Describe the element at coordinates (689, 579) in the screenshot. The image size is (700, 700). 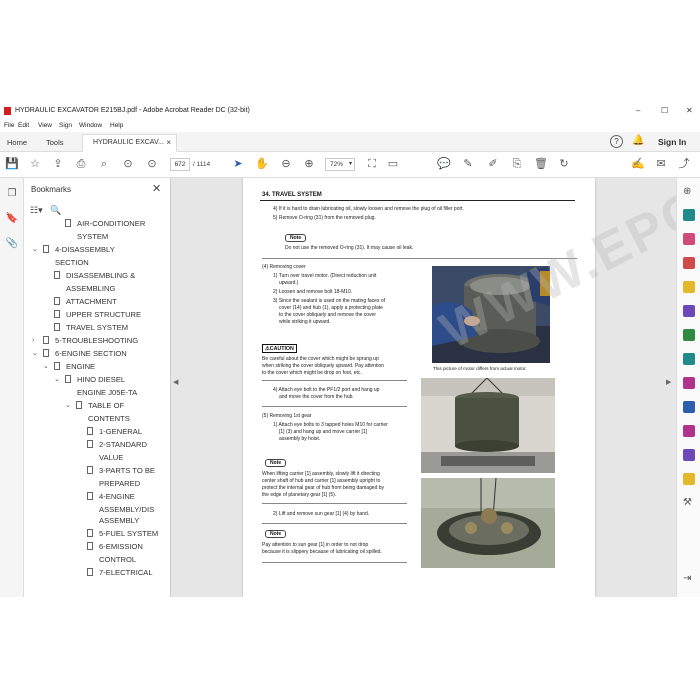
I see `collapse-tools-icon: ⇥` at that location.